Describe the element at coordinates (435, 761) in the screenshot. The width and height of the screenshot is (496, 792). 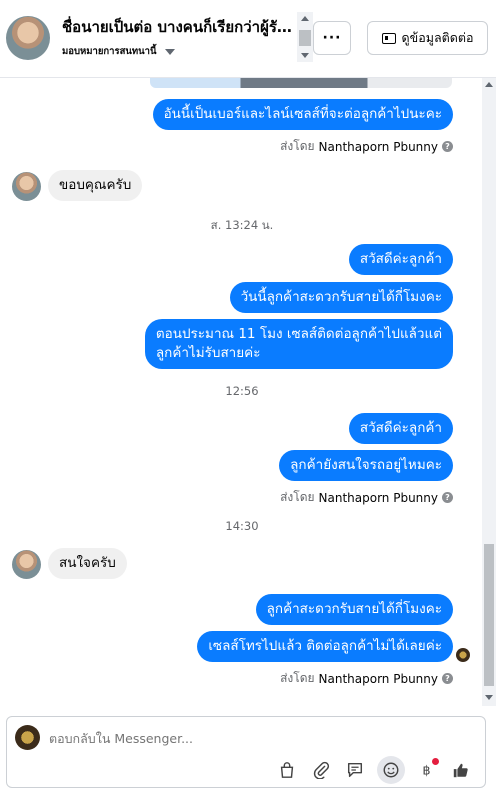
I see `notification-dot` at that location.